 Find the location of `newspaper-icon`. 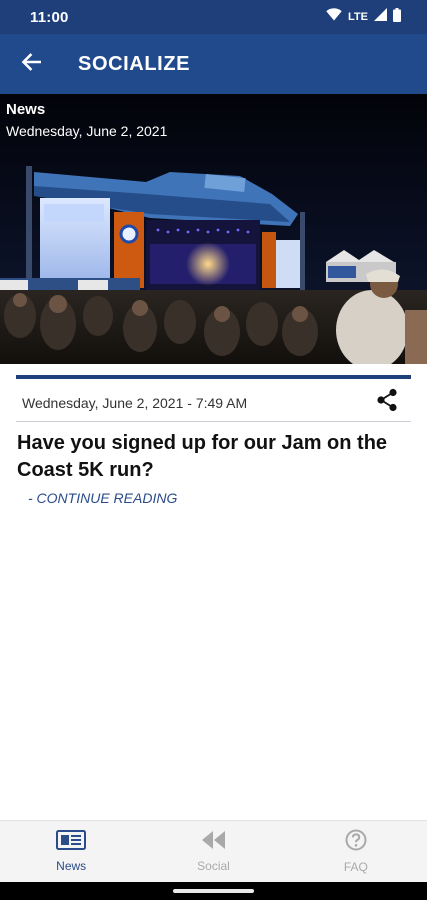

newspaper-icon is located at coordinates (71, 842).